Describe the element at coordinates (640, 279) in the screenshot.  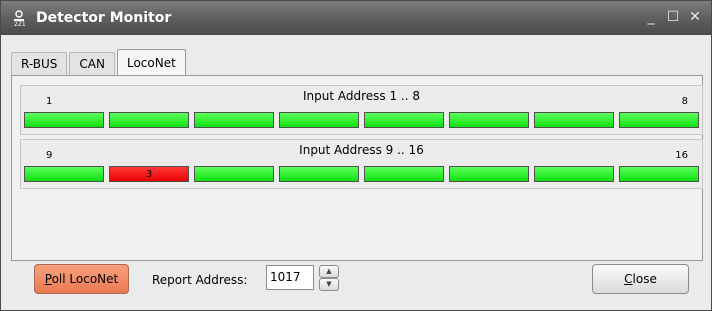
I see `close-button: Close` at that location.